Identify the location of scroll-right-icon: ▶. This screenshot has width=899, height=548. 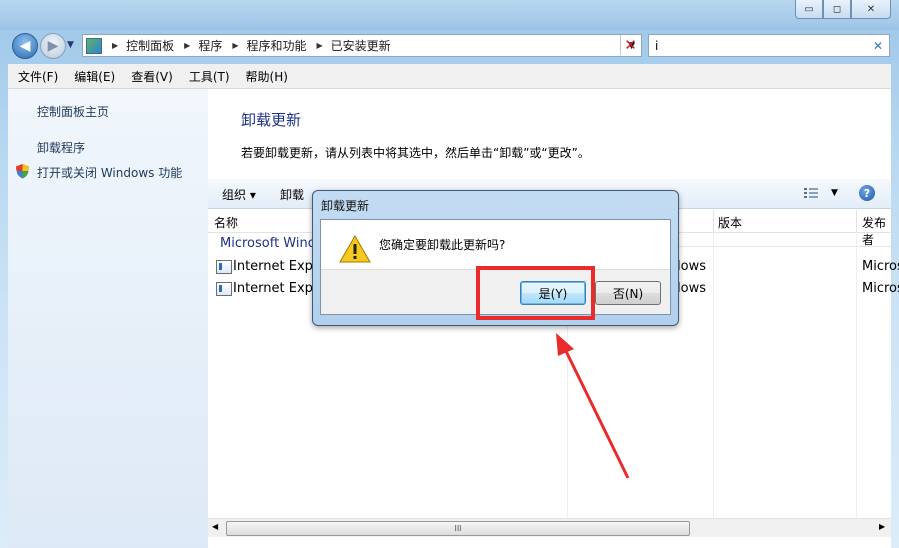
(882, 526).